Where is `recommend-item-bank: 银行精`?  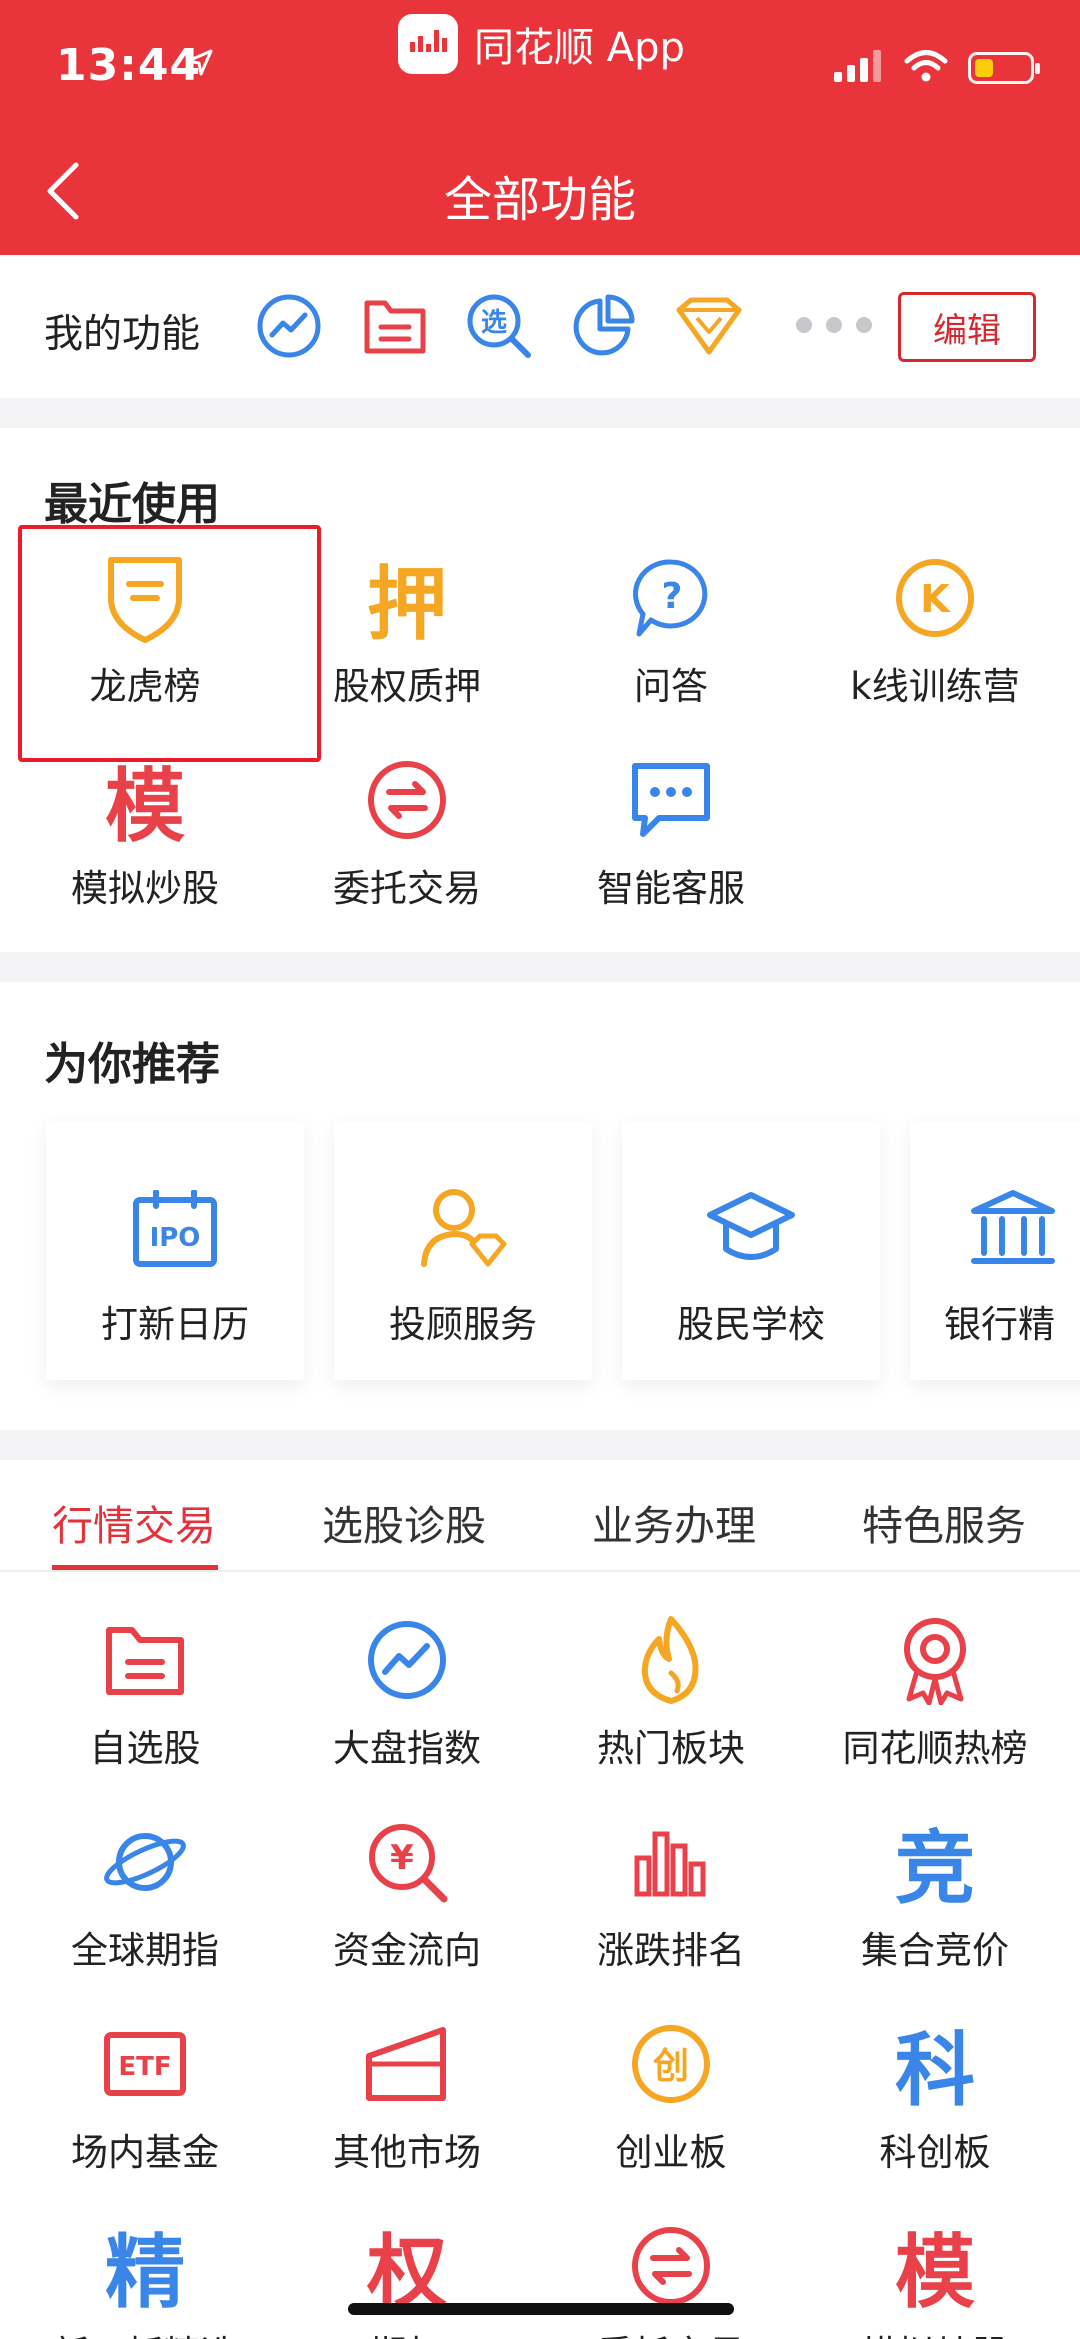
recommend-item-bank: 银行精 is located at coordinates (995, 1251).